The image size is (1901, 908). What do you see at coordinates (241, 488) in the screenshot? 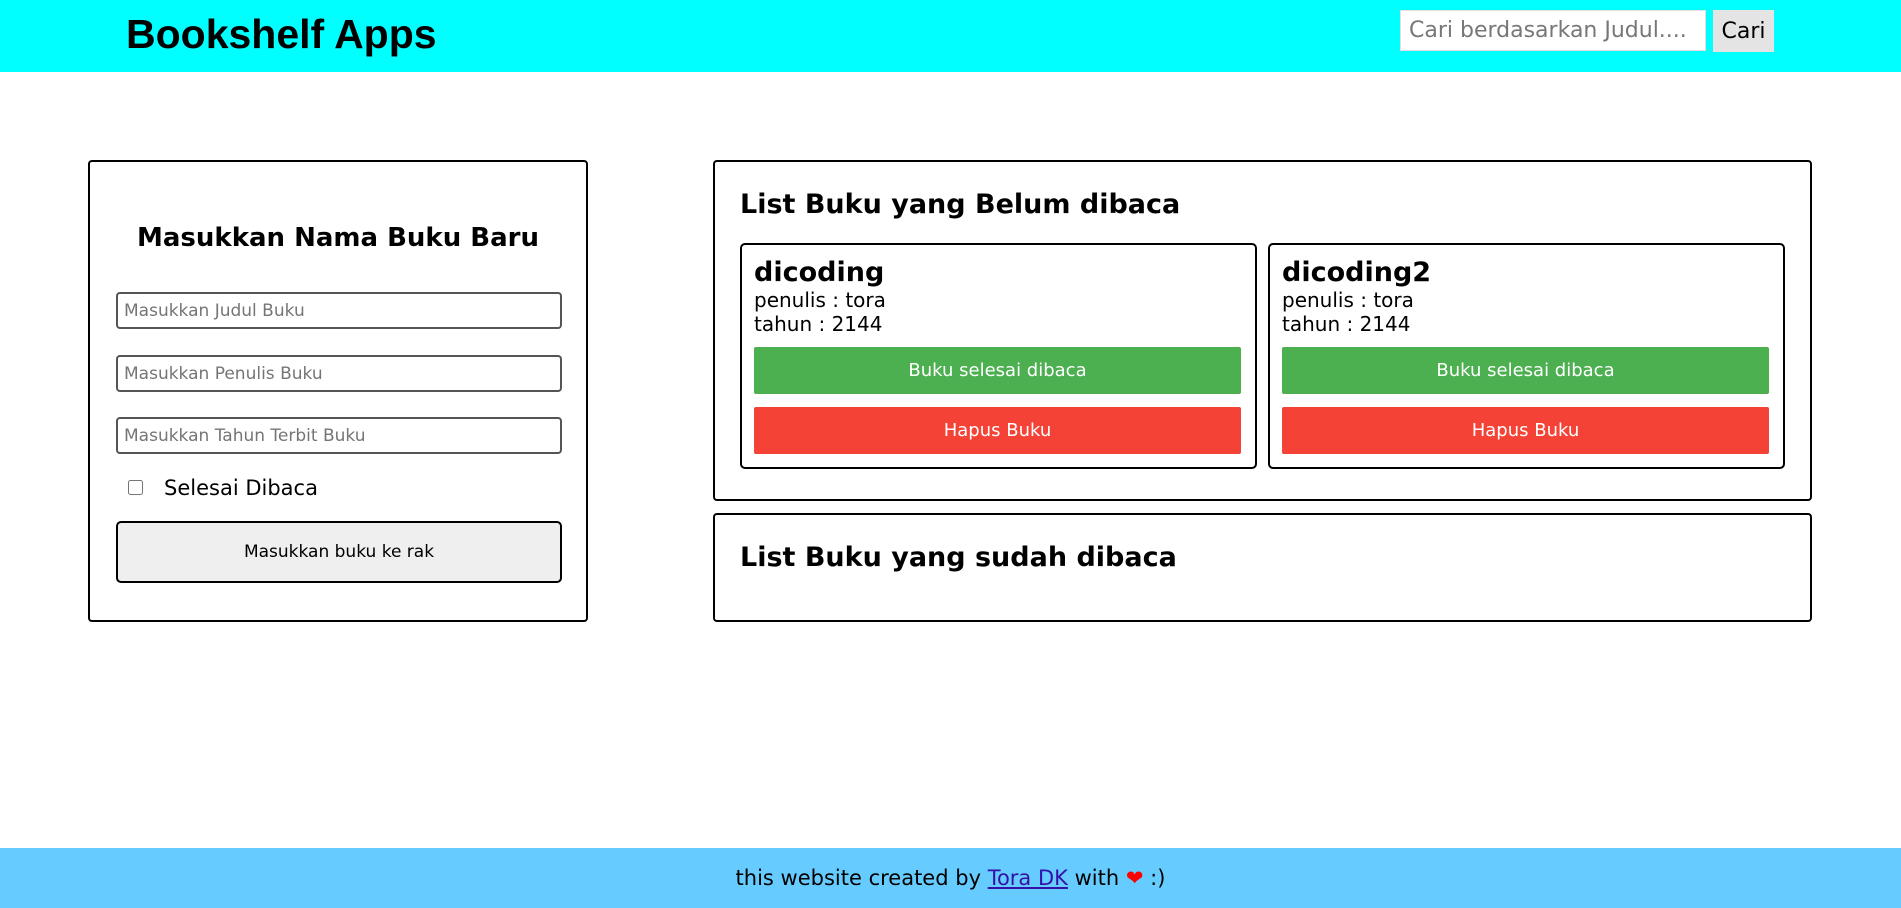
I see `finished-reading-label: Selesai Dibaca` at bounding box center [241, 488].